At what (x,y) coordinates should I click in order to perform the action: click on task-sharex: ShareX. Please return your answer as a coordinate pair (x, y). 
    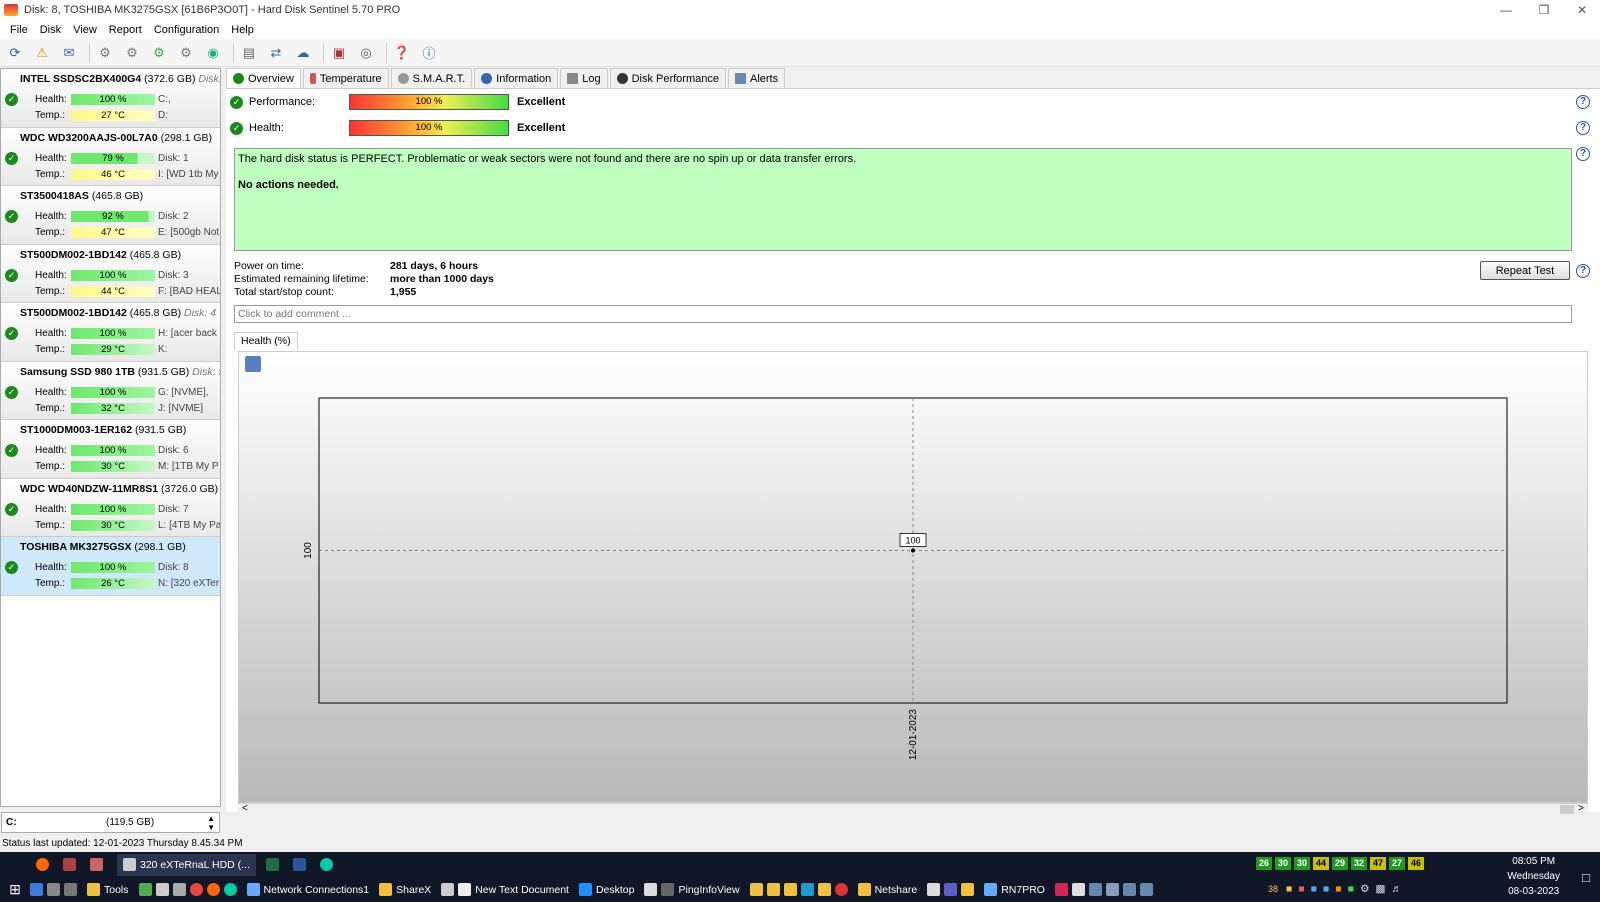
    Looking at the image, I should click on (405, 889).